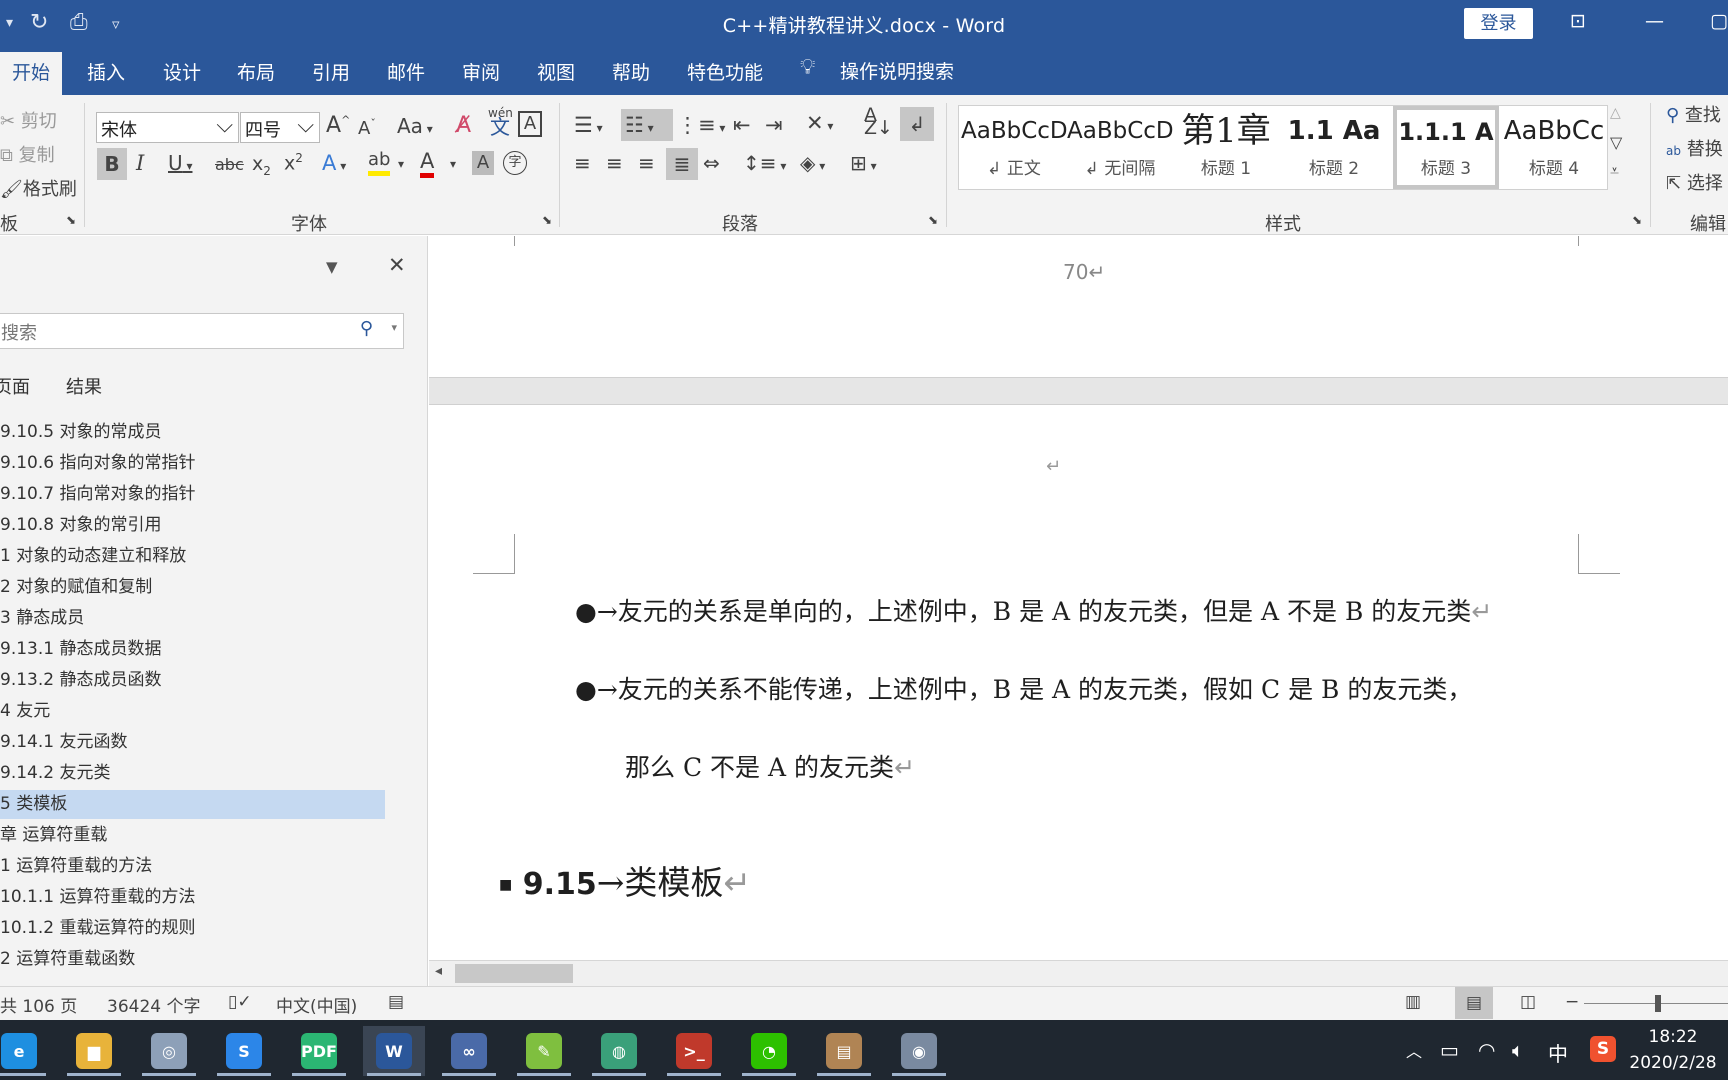 The image size is (1728, 1080). What do you see at coordinates (500, 121) in the screenshot?
I see `phonetic-guide-icon: wén 文` at bounding box center [500, 121].